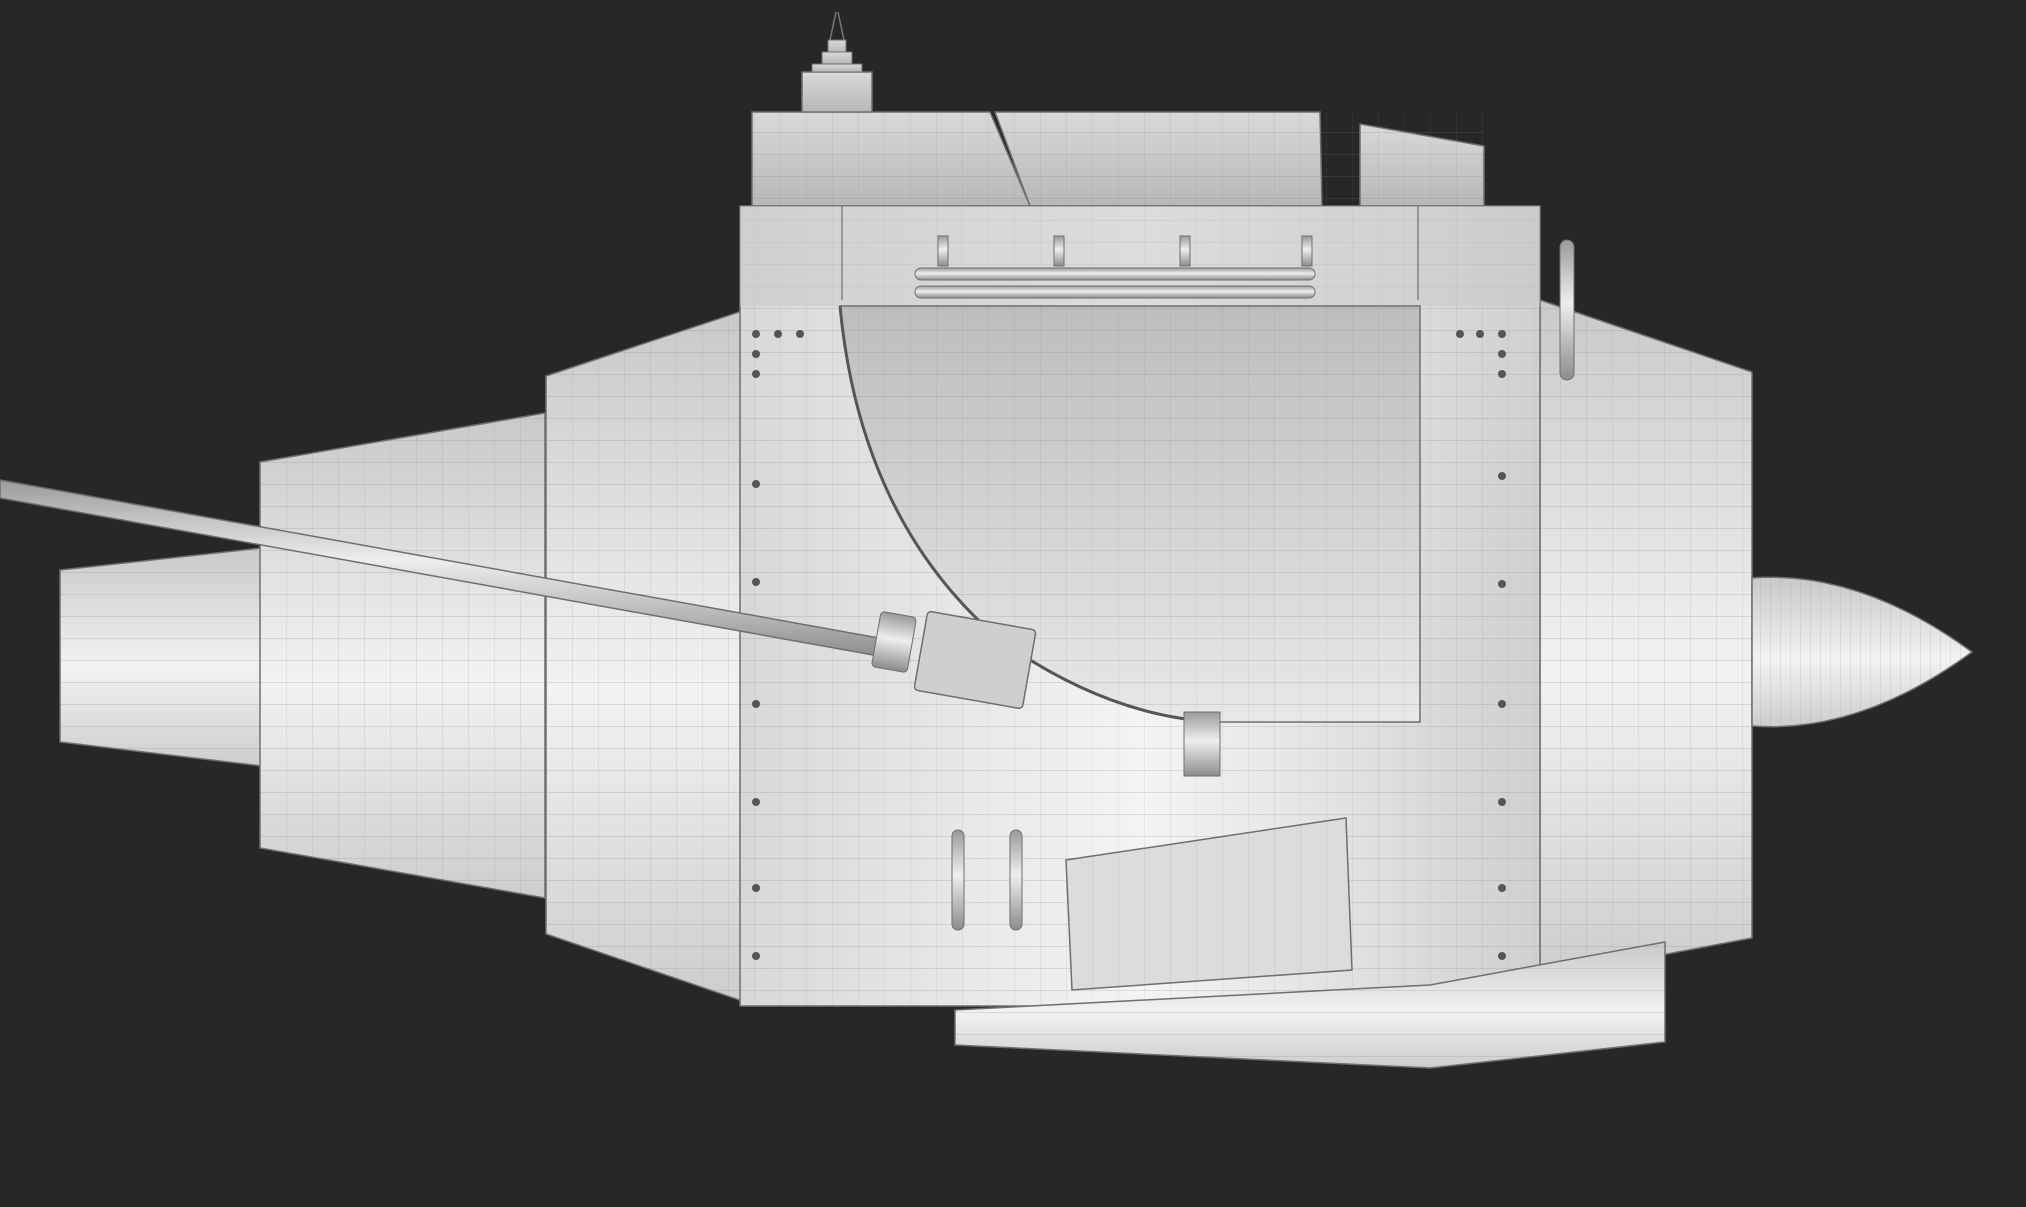  I want to click on core-exhaust-pipe, so click(1202, 744).